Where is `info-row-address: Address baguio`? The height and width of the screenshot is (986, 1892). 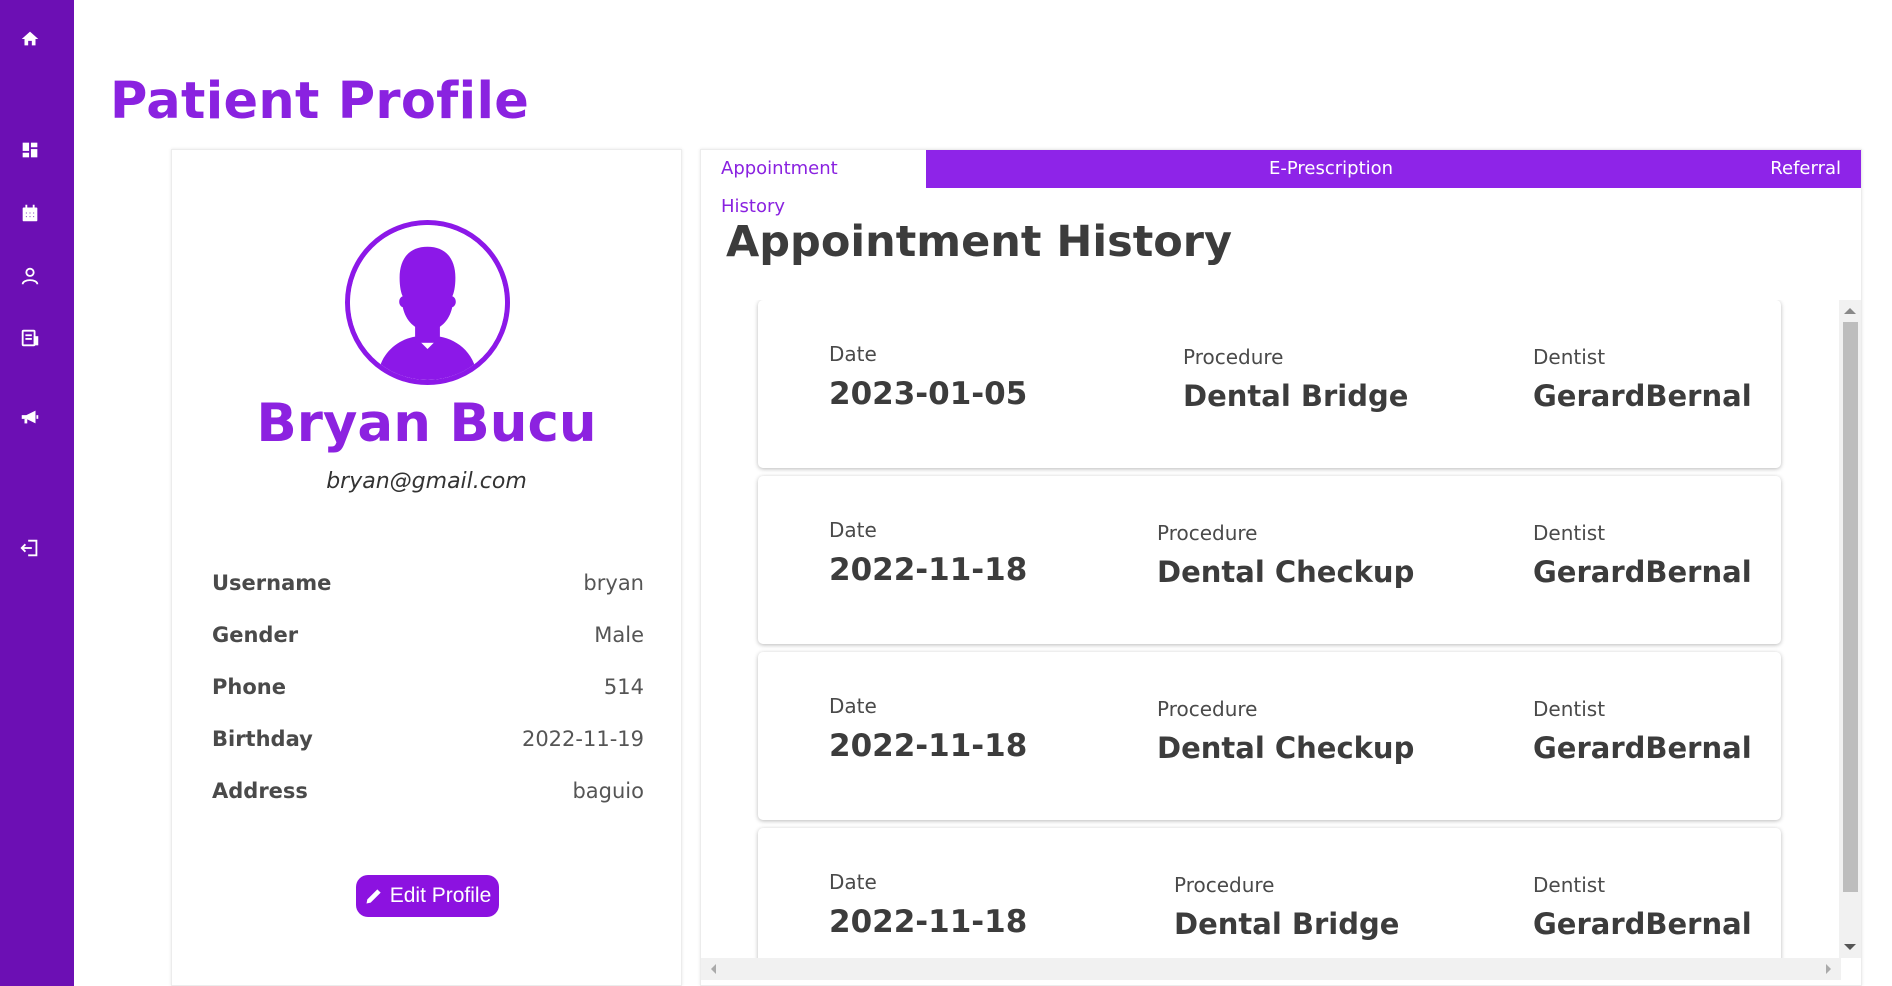 info-row-address: Address baguio is located at coordinates (428, 791).